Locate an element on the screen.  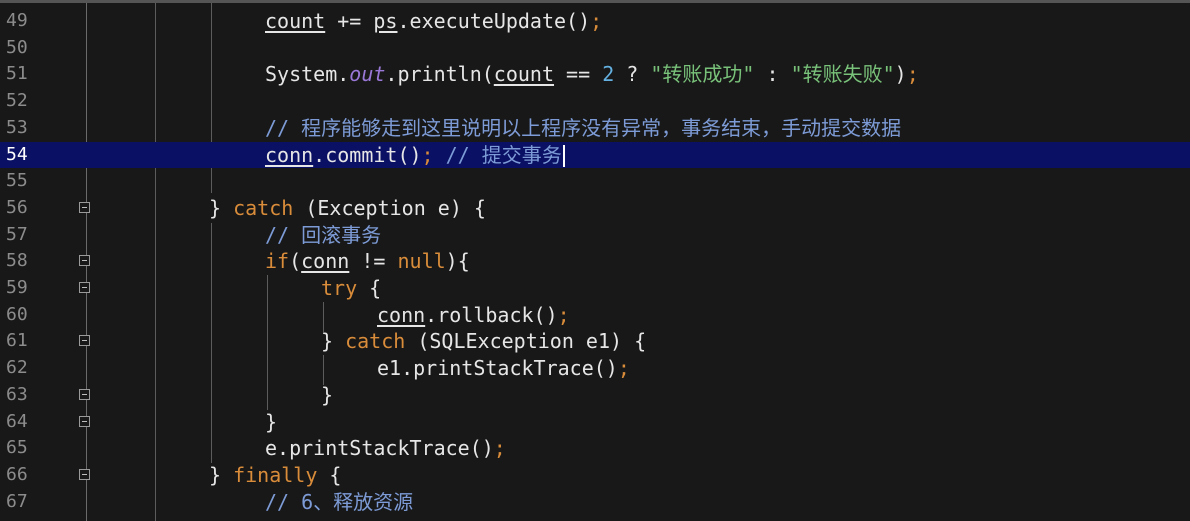
code-token: 2 is located at coordinates (608, 74).